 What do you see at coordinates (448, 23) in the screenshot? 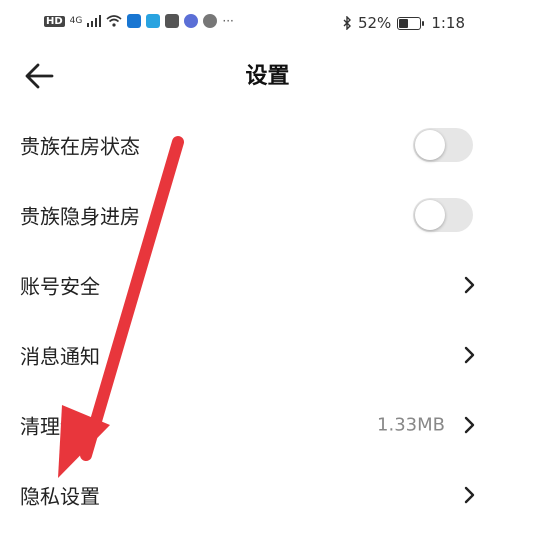
I see `clock: 1:18` at bounding box center [448, 23].